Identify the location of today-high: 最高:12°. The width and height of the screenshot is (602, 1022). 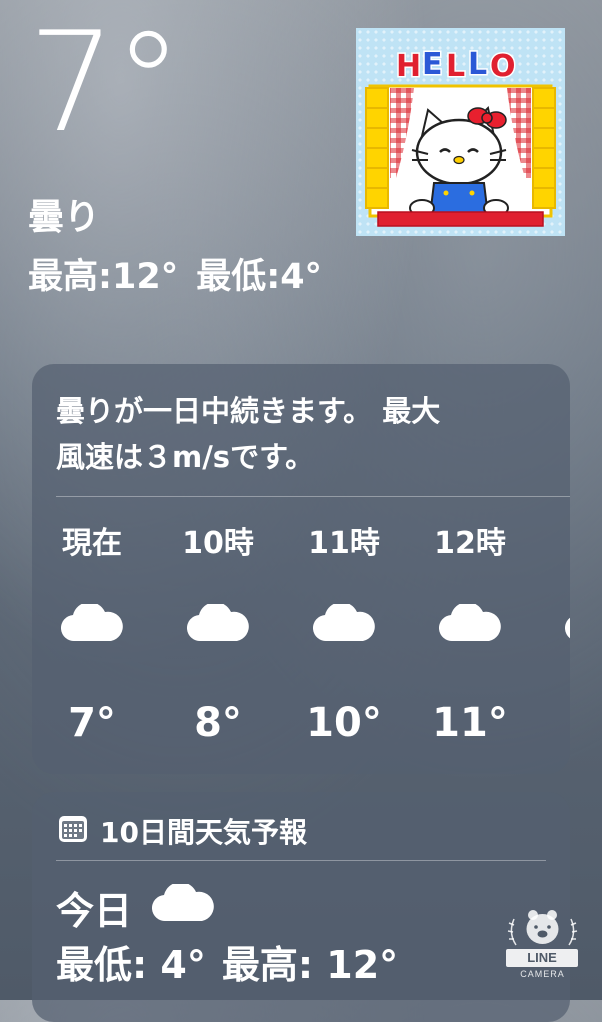
(103, 277).